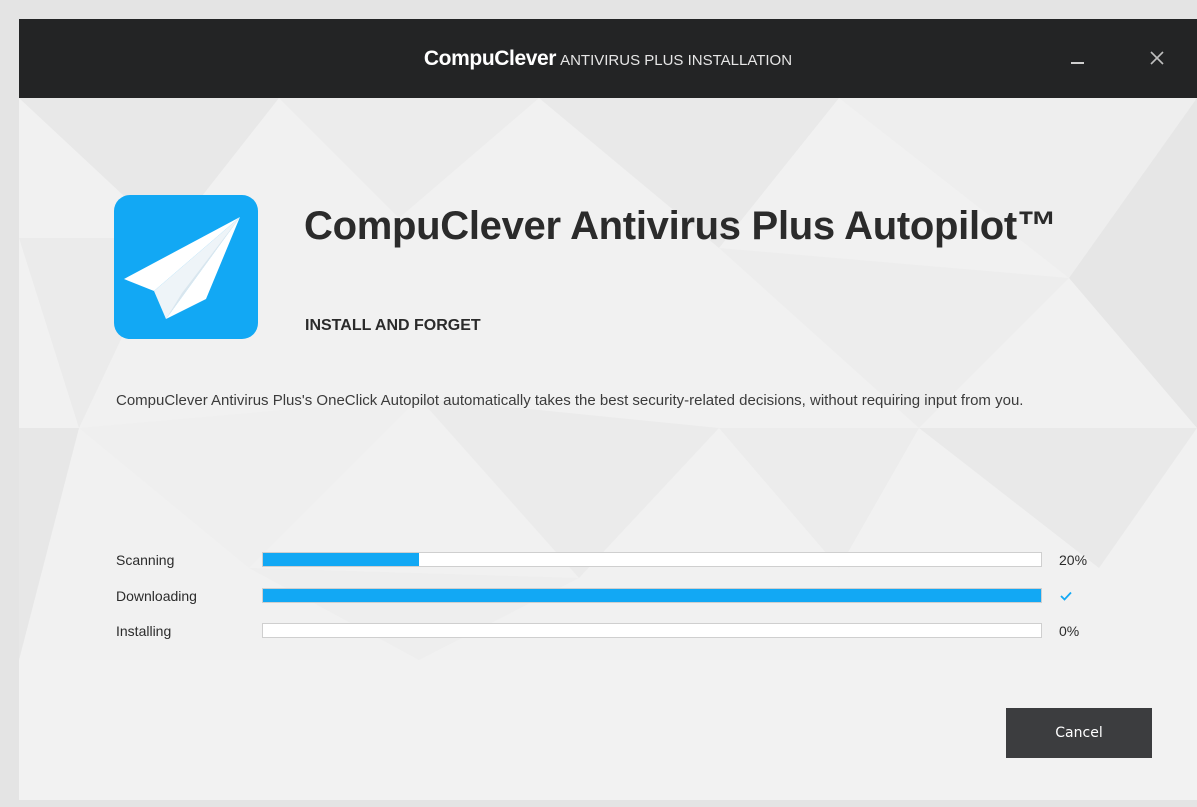  Describe the element at coordinates (1069, 631) in the screenshot. I see `progress-percent: 0%` at that location.